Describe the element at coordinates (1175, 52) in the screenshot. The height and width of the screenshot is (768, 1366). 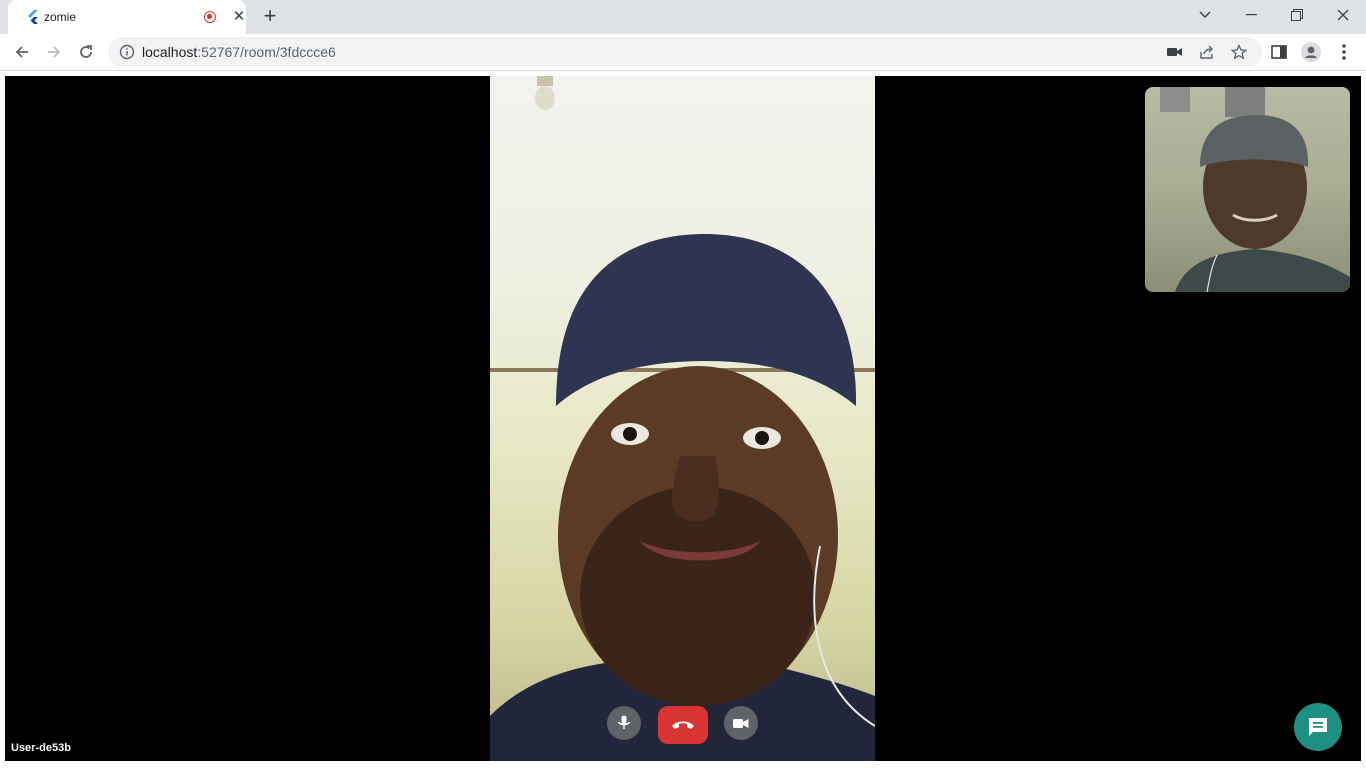
I see `camera-icon` at that location.